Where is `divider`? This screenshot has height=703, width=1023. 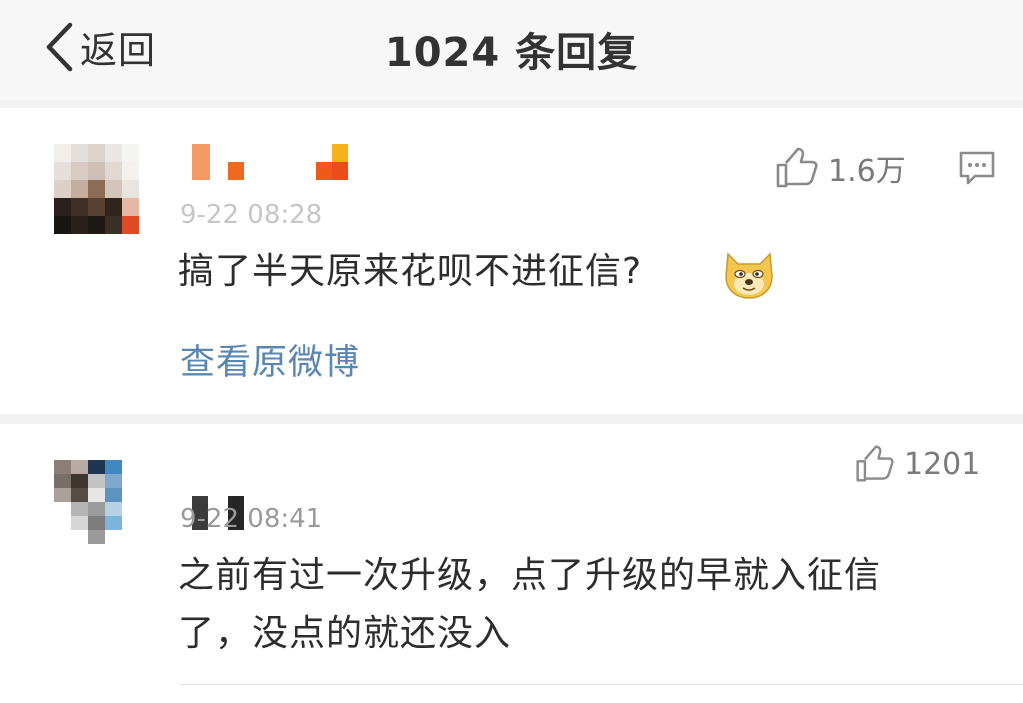 divider is located at coordinates (601, 684).